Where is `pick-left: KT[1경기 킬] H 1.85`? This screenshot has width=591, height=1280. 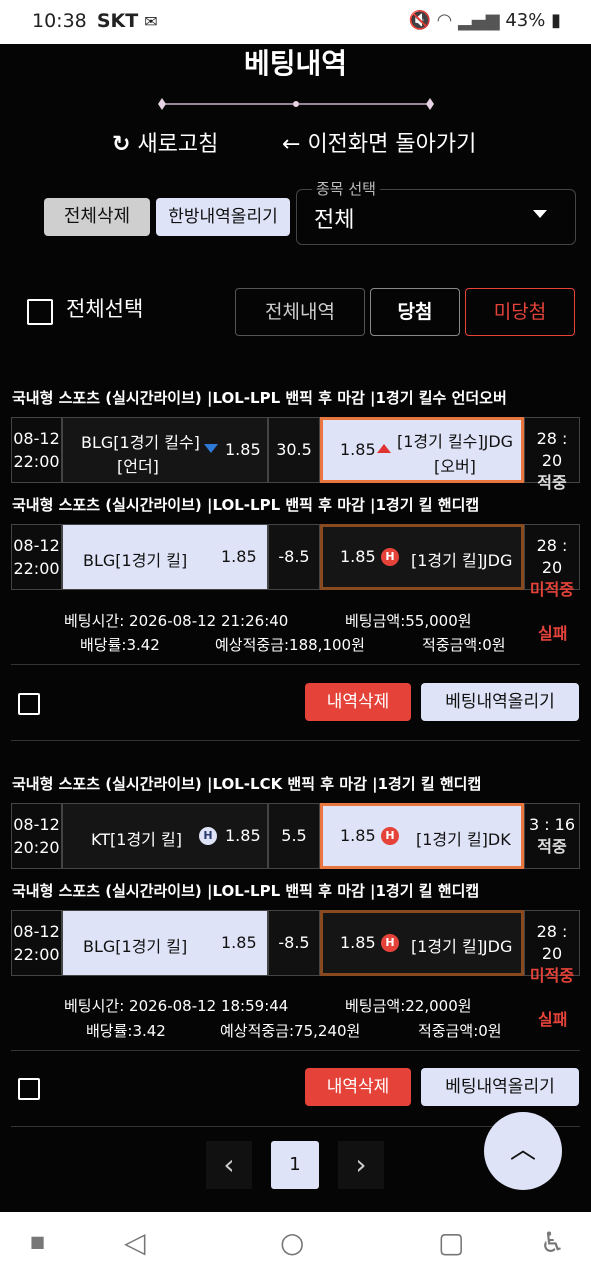 pick-left: KT[1경기 킬] H 1.85 is located at coordinates (165, 836).